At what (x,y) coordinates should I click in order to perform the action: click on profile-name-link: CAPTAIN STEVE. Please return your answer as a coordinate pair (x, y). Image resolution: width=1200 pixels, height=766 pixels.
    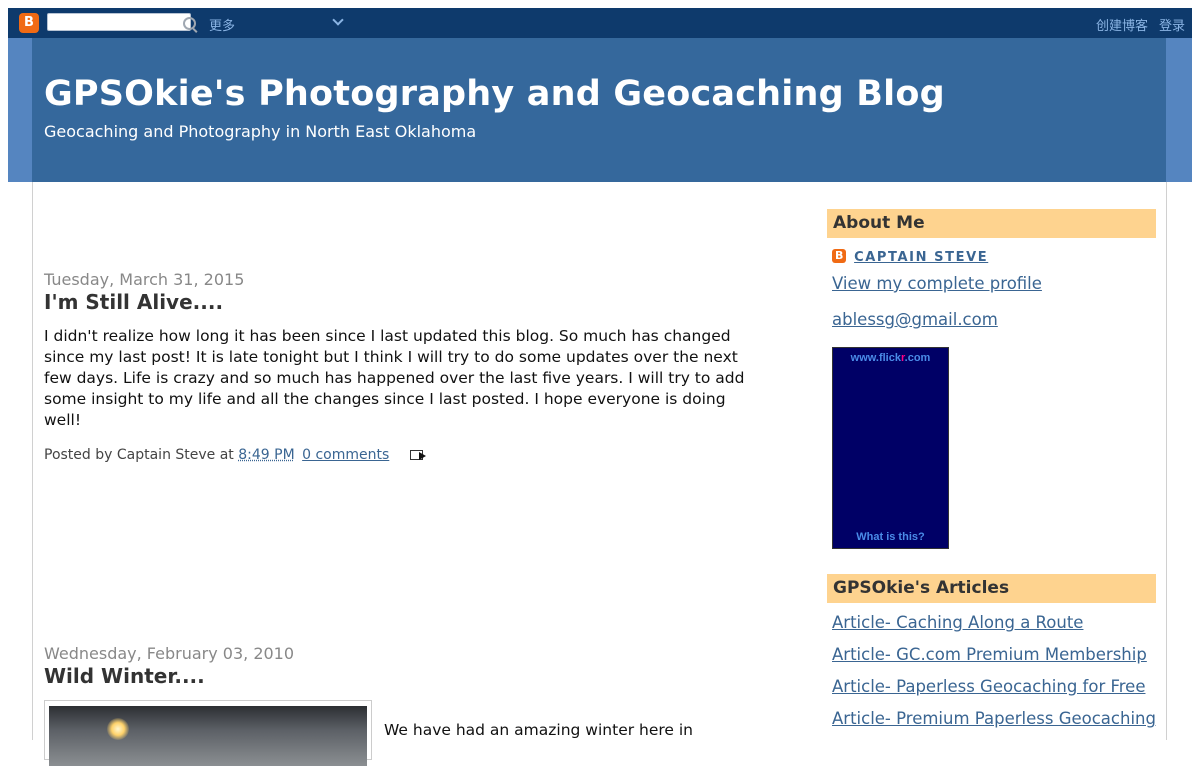
    Looking at the image, I should click on (921, 257).